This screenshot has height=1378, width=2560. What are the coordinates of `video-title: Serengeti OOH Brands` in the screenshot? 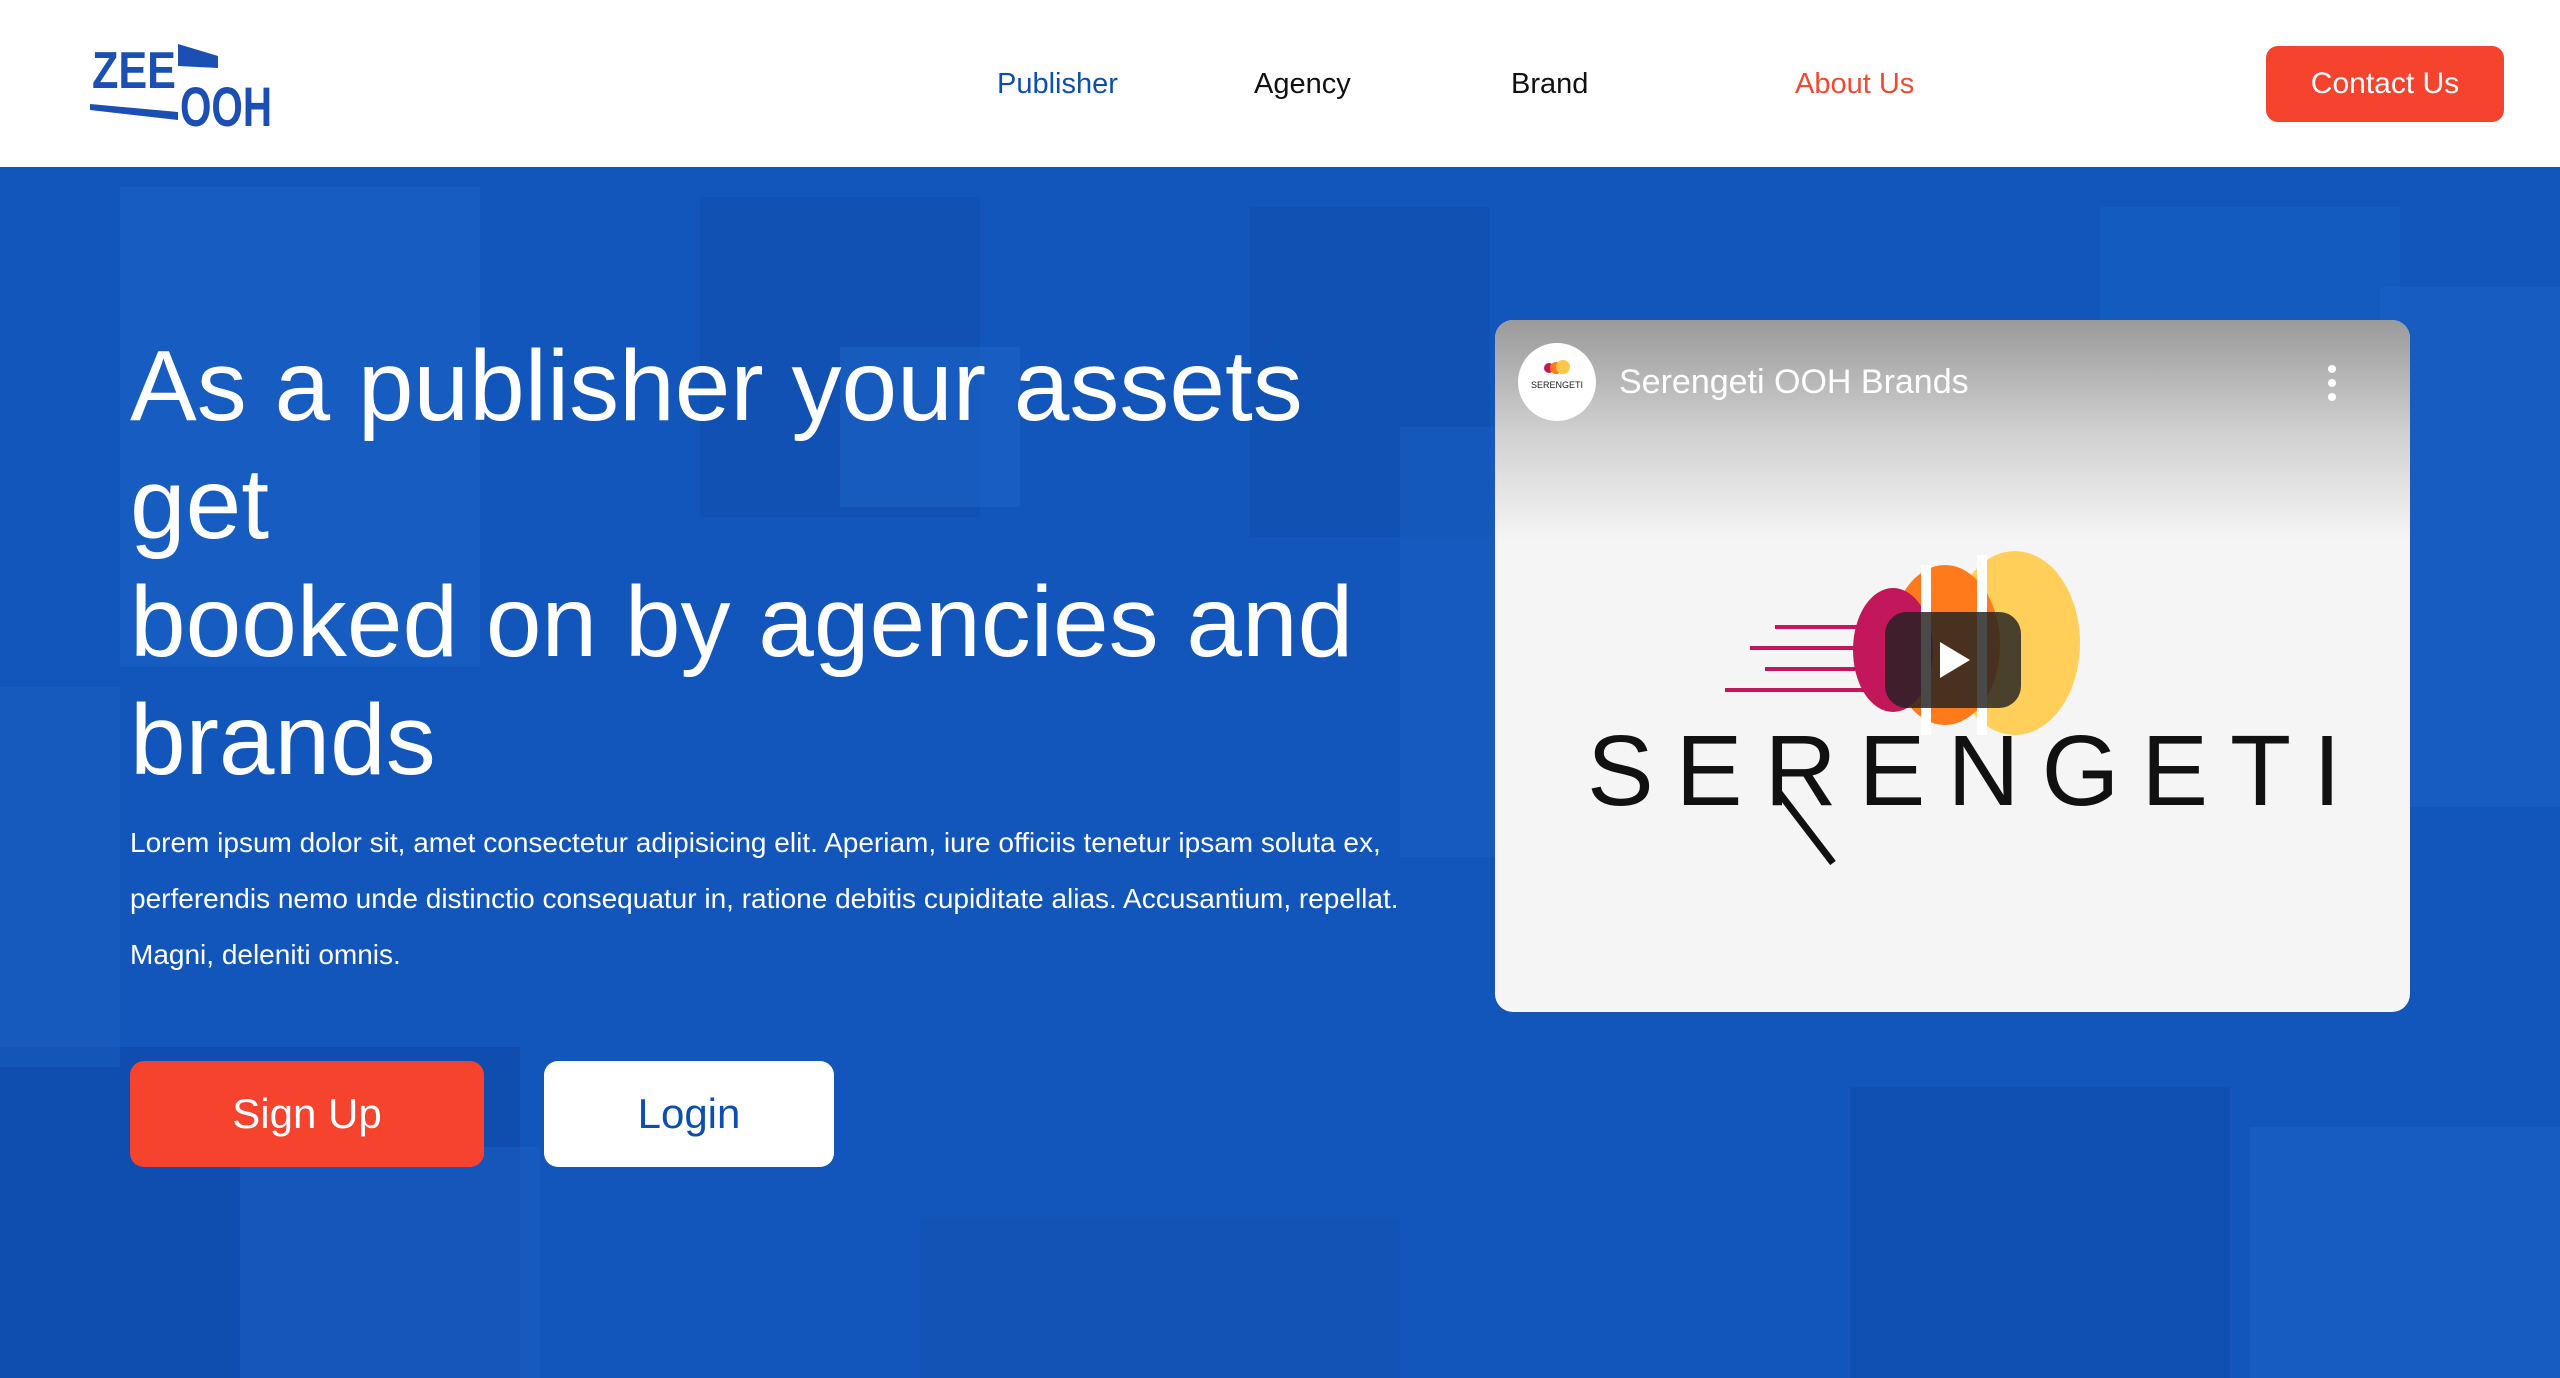 It's located at (1794, 382).